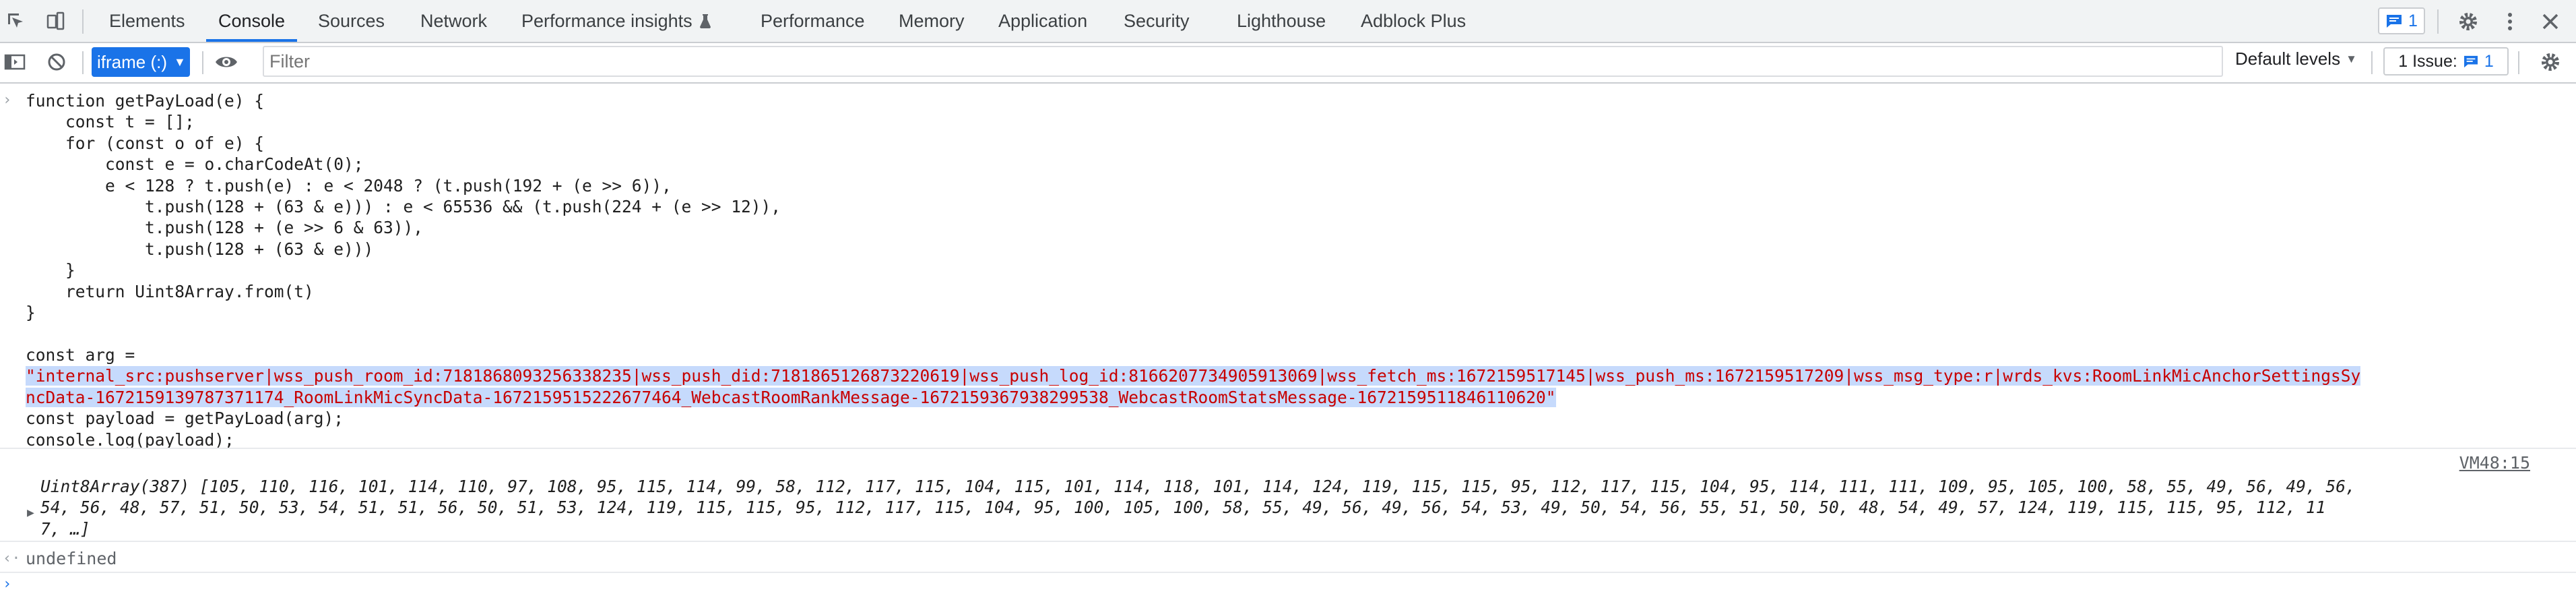 Image resolution: width=2576 pixels, height=600 pixels. I want to click on code-line: console.log(payload);, so click(130, 440).